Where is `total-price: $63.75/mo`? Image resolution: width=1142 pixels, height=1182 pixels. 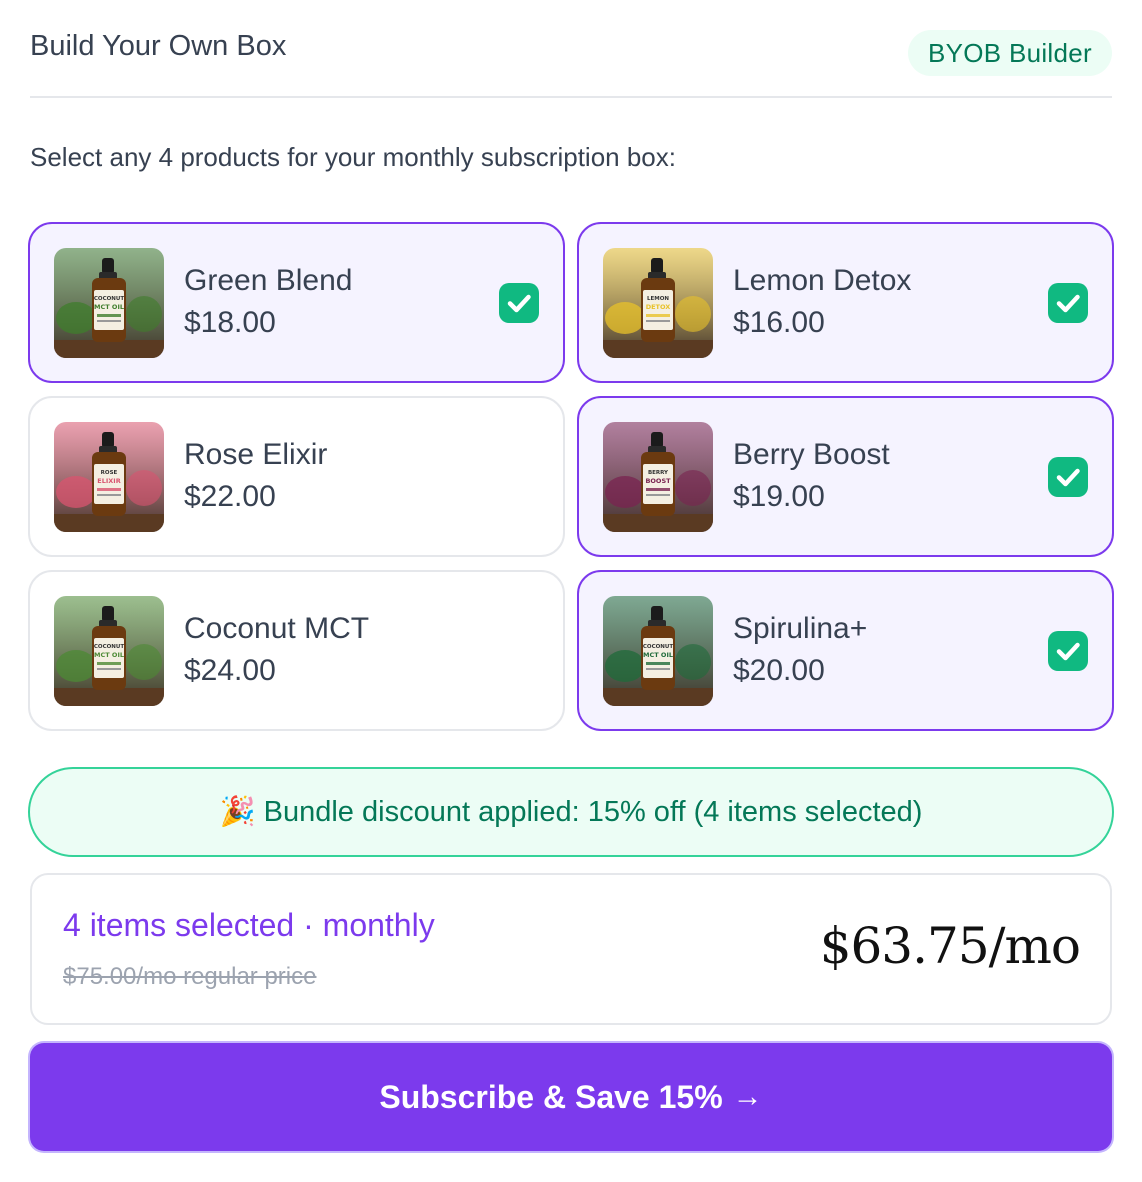 total-price: $63.75/mo is located at coordinates (950, 946).